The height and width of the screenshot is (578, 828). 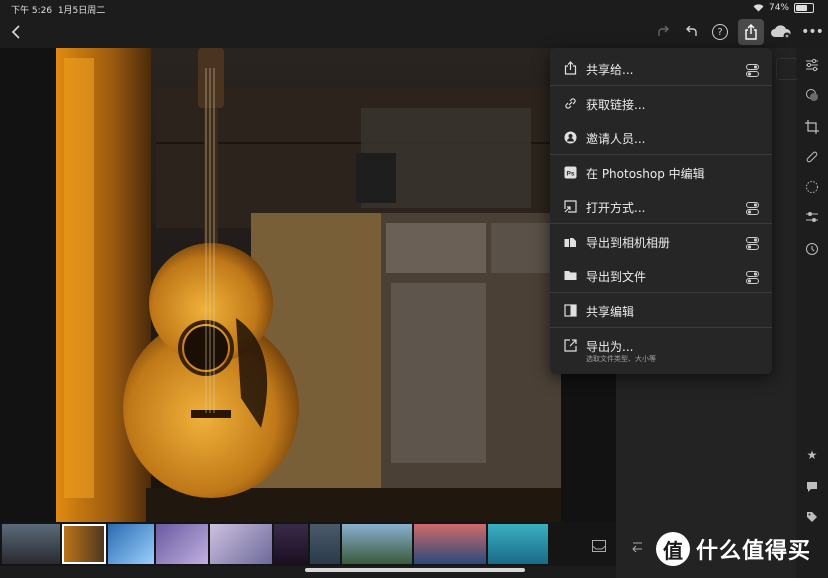 I want to click on help-icon: ?, so click(x=720, y=32).